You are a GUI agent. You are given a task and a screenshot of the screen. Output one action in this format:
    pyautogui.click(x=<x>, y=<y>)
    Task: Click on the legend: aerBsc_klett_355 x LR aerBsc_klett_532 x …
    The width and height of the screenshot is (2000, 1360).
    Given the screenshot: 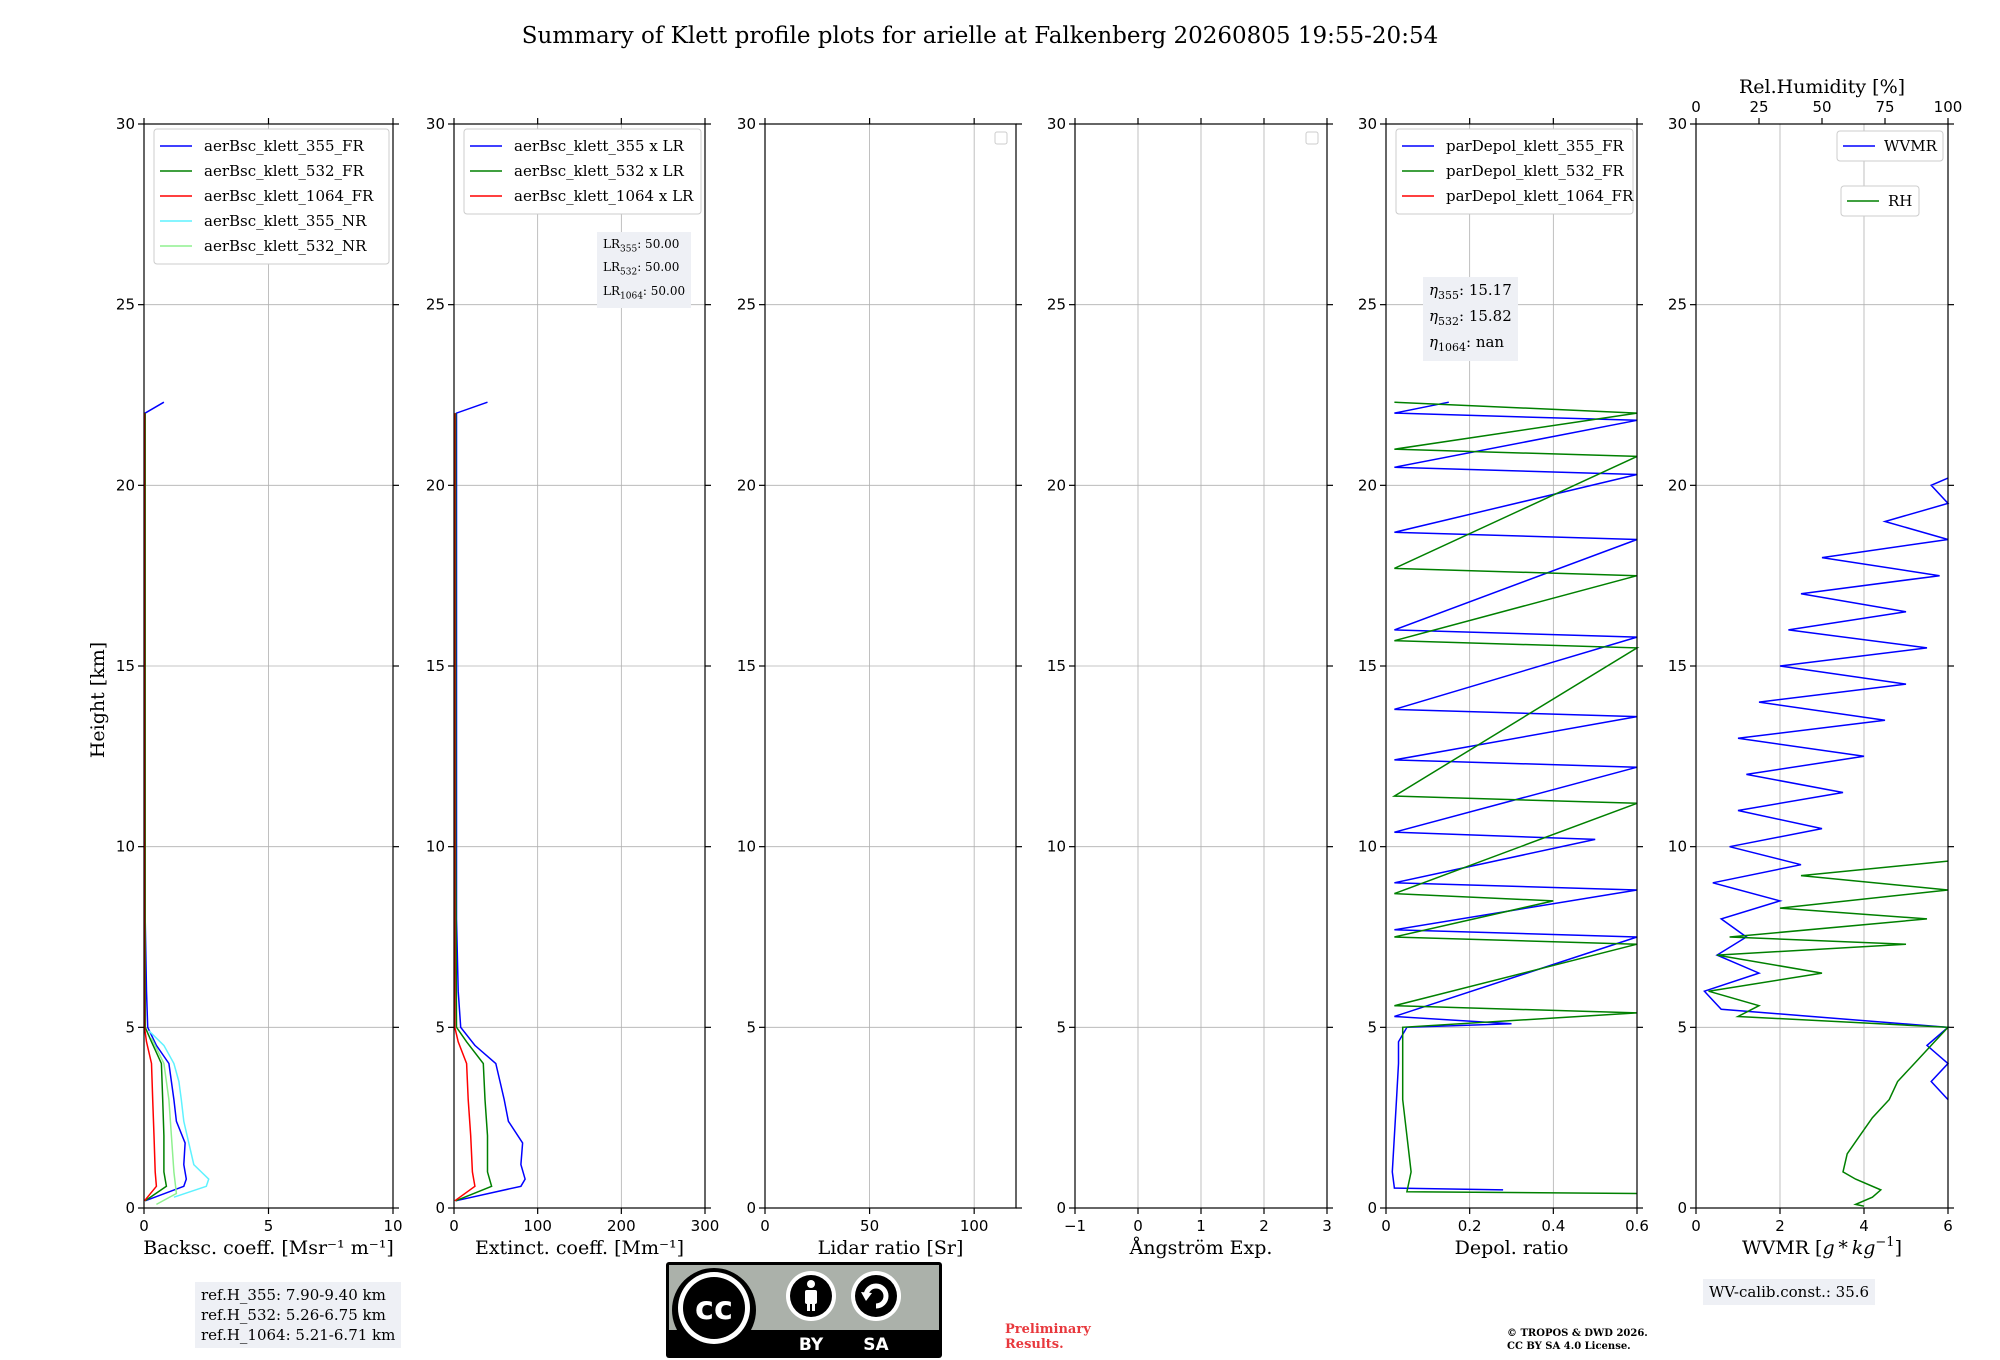 What is the action you would take?
    pyautogui.click(x=582, y=171)
    